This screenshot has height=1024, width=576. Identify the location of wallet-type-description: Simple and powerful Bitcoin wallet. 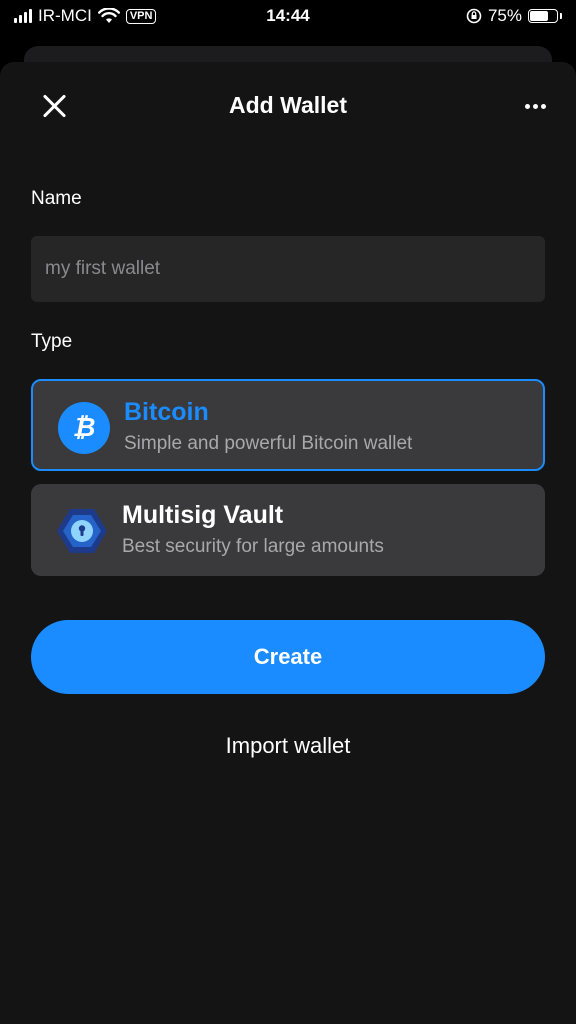
(268, 443).